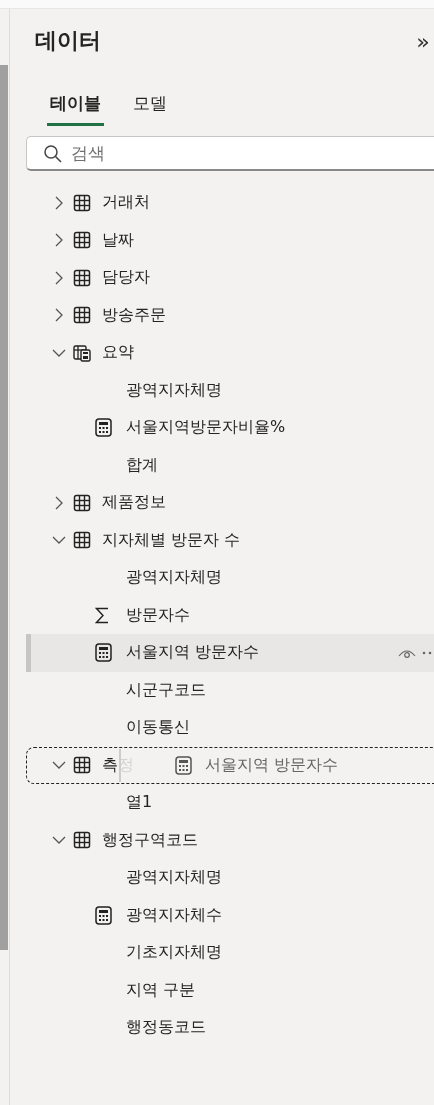  I want to click on field-row: 행정동코드, so click(230, 1028).